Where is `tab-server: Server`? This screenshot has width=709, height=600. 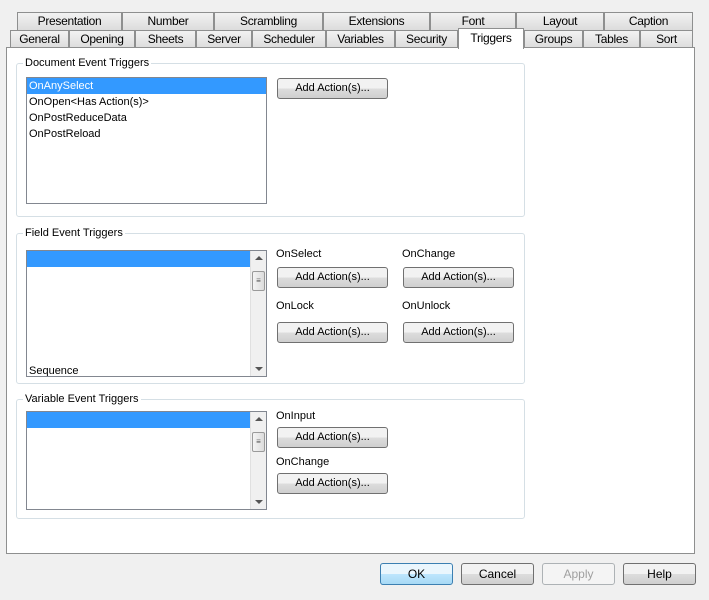 tab-server: Server is located at coordinates (224, 39).